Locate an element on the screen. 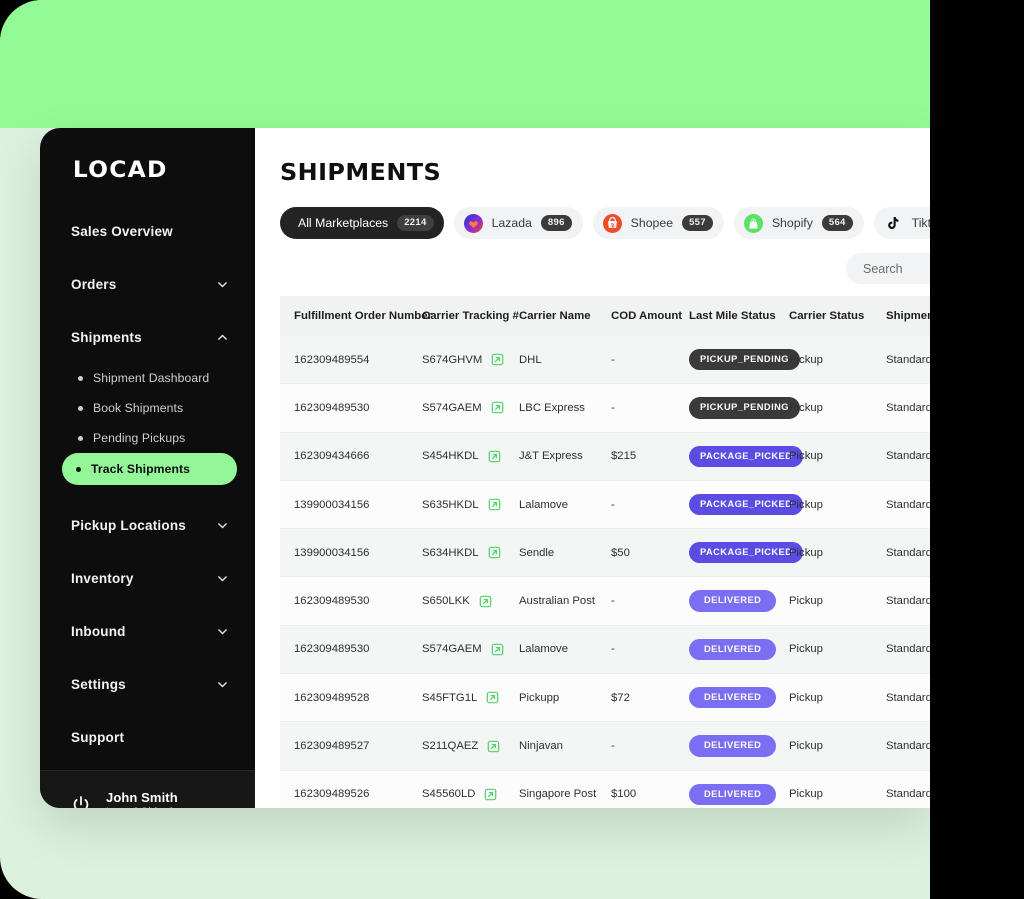 The height and width of the screenshot is (899, 1024). sidebar-item-inbound: Inbound is located at coordinates (147, 631).